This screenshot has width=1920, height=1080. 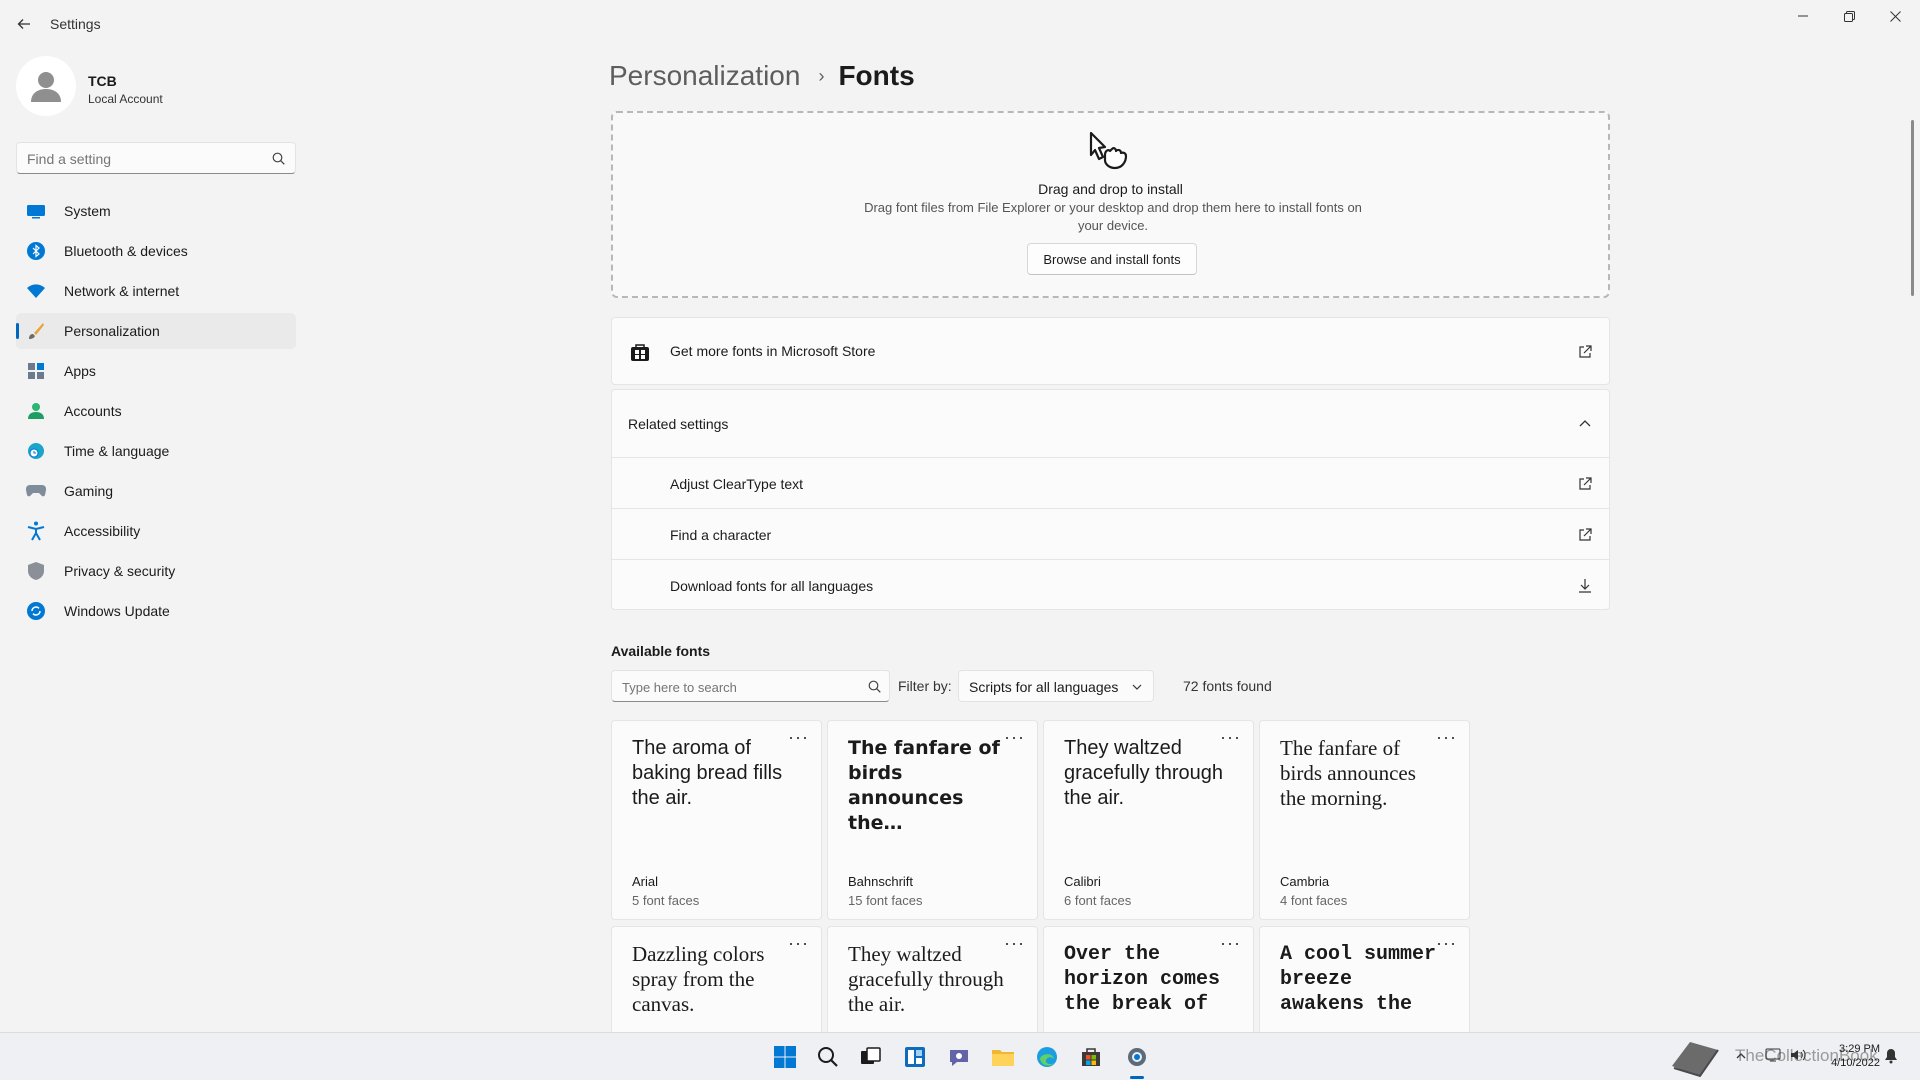 I want to click on sidebar-item-personalization: Personalization, so click(x=156, y=331).